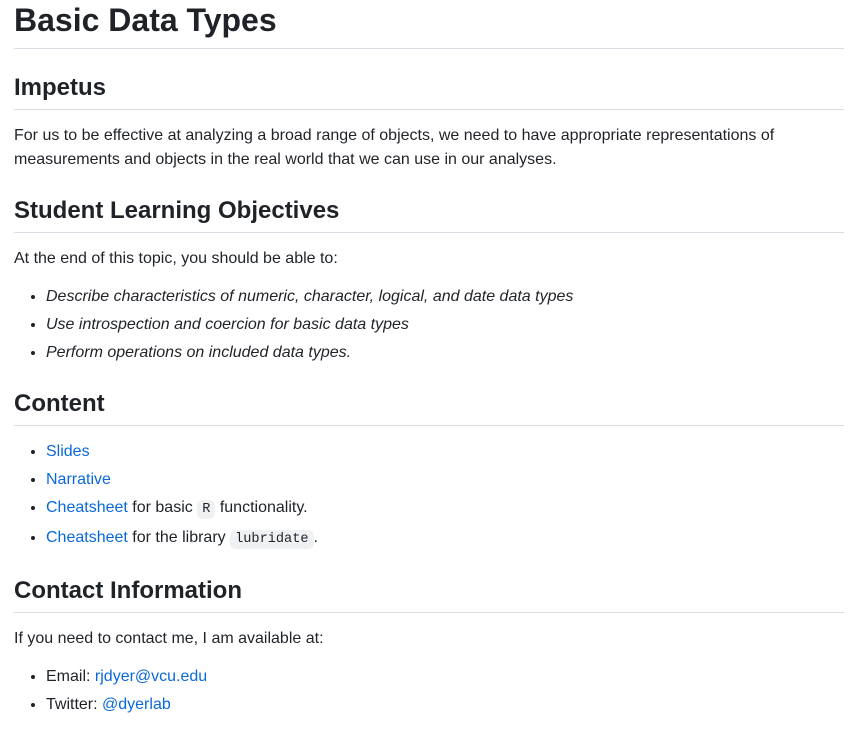 This screenshot has width=860, height=749. What do you see at coordinates (74, 704) in the screenshot?
I see `twitter-label: Twitter:` at bounding box center [74, 704].